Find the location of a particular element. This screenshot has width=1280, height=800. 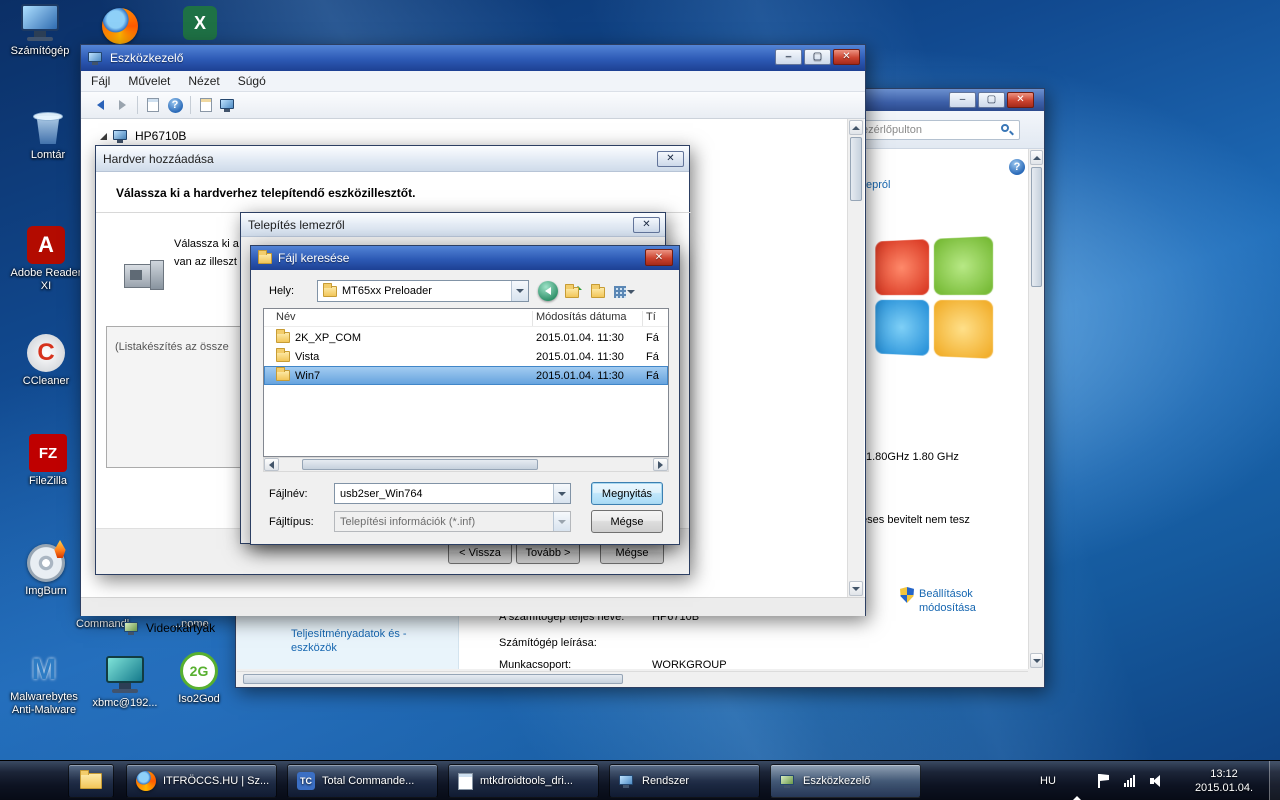

vertical-scrollbar is located at coordinates (1036, 409).